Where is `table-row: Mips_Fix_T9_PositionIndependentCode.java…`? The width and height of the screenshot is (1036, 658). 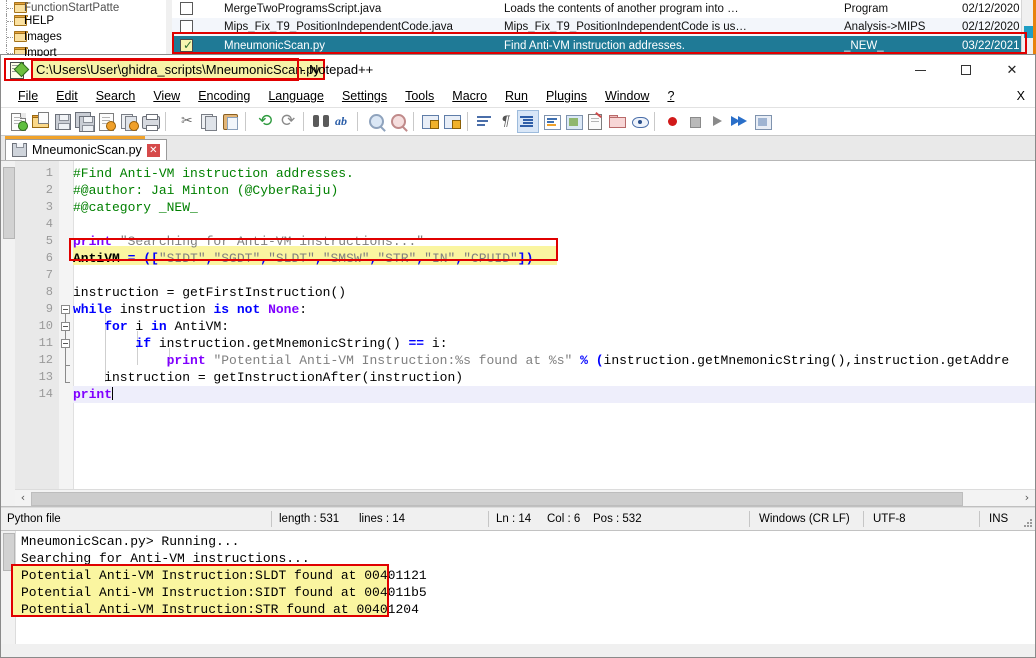
table-row: Mips_Fix_T9_PositionIndependentCode.java… is located at coordinates (597, 27).